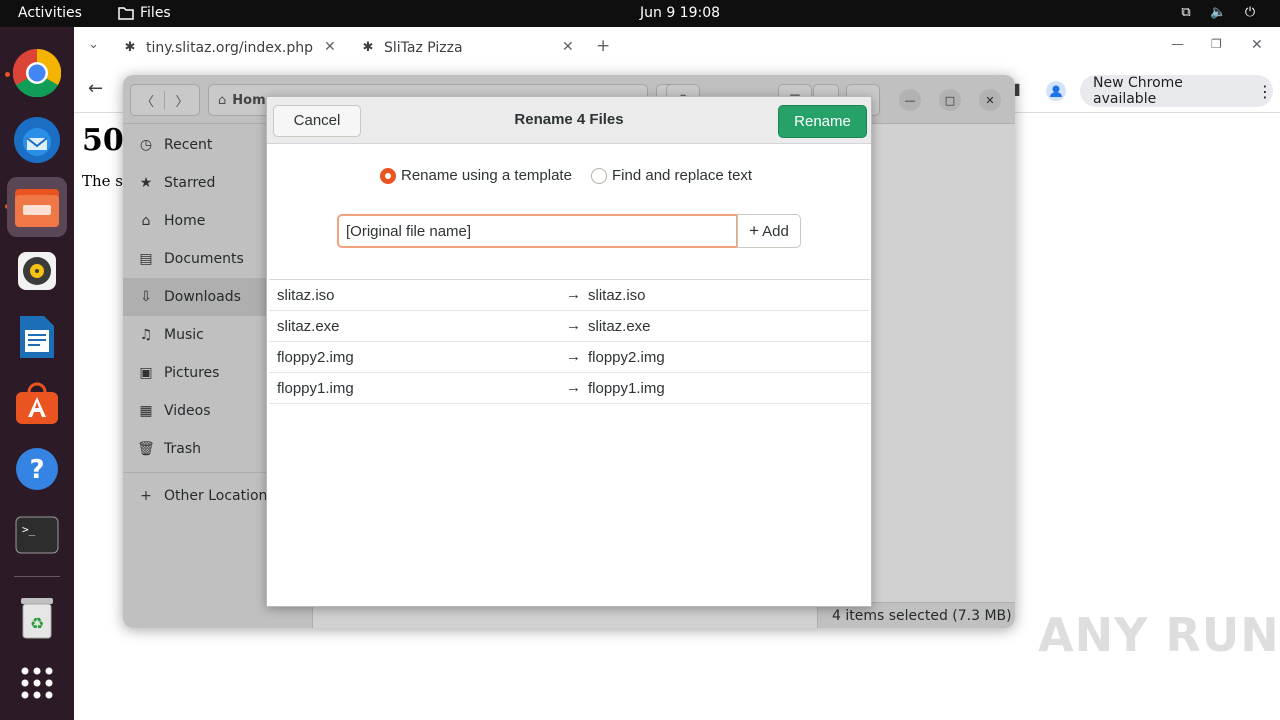  What do you see at coordinates (1138, 91) in the screenshot?
I see `new-chrome-label: New Chrome available` at bounding box center [1138, 91].